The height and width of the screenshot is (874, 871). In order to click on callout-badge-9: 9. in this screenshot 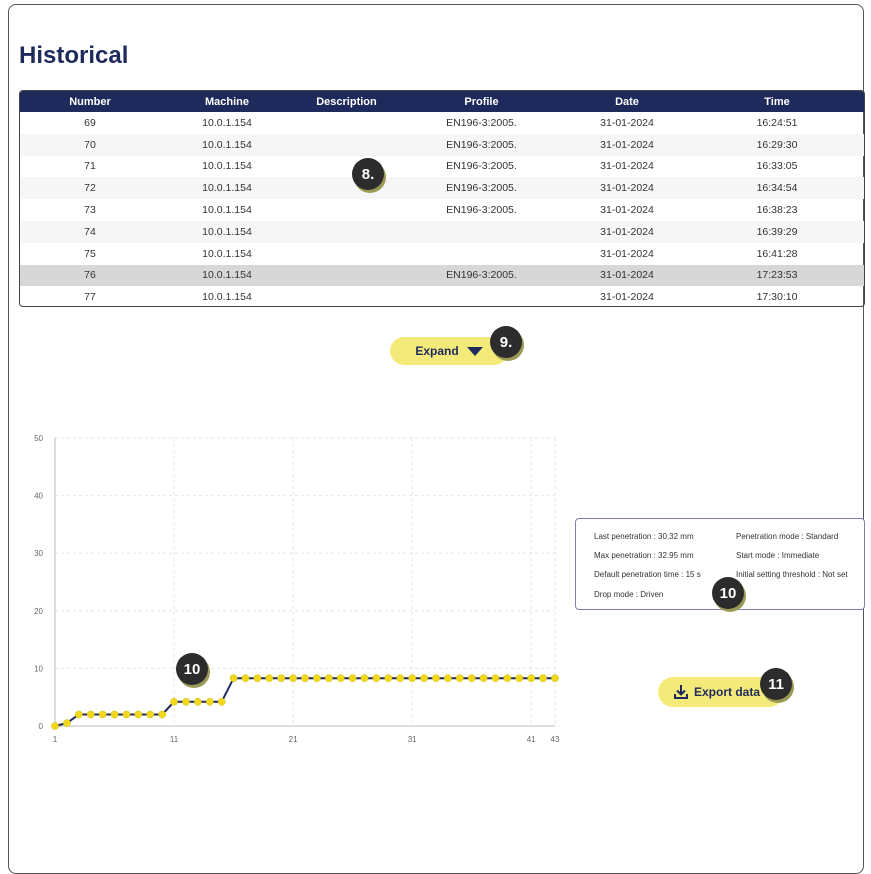, I will do `click(506, 342)`.